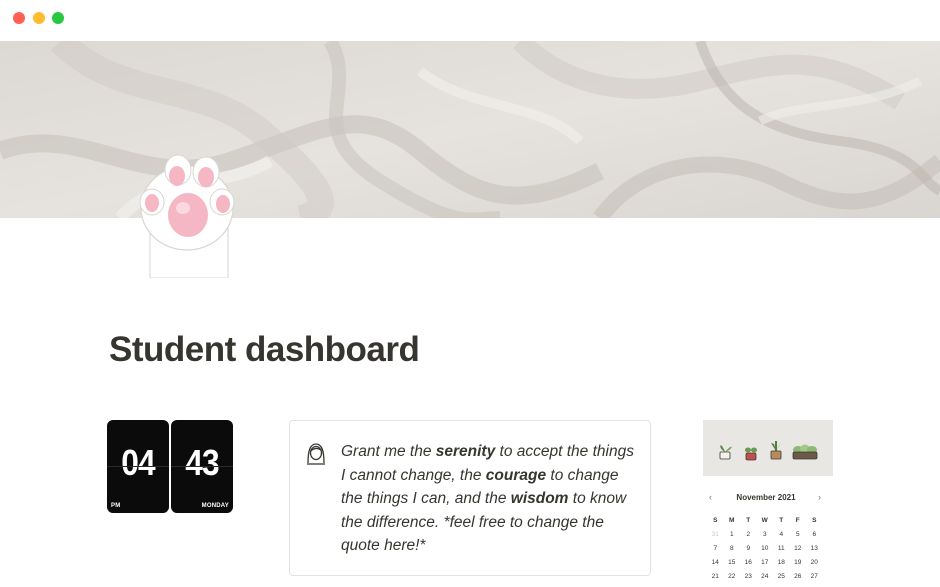  I want to click on calendar-header: ‹ November 2021 ›, so click(768, 498).